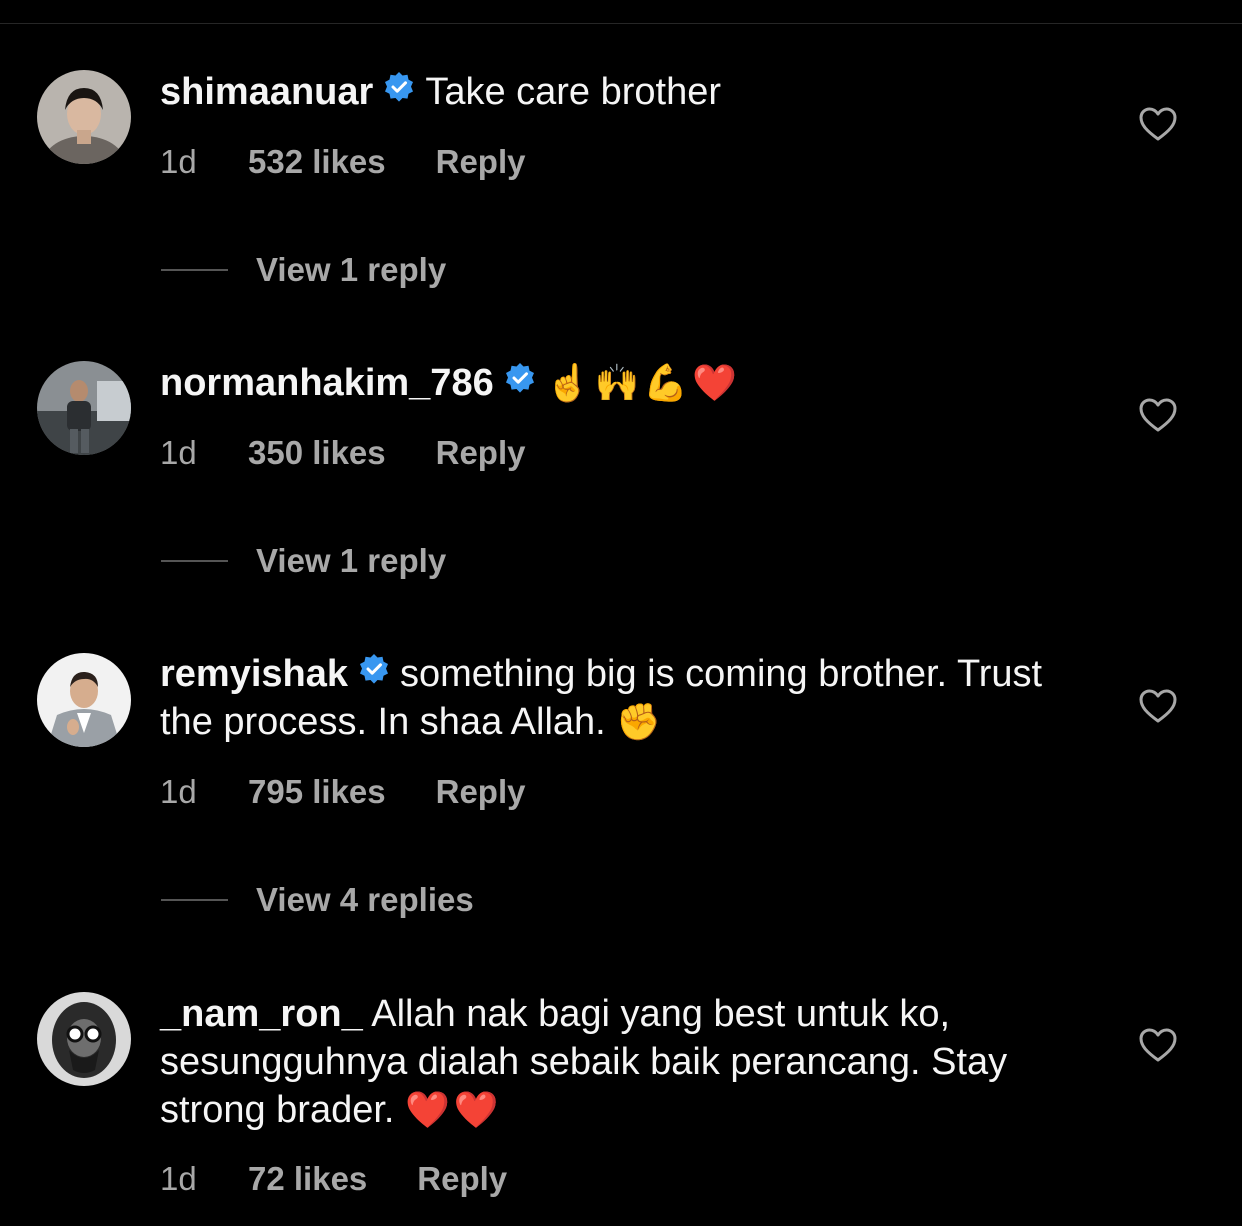 The width and height of the screenshot is (1242, 1226). What do you see at coordinates (261, 1014) in the screenshot?
I see `username: _nam_ron_` at bounding box center [261, 1014].